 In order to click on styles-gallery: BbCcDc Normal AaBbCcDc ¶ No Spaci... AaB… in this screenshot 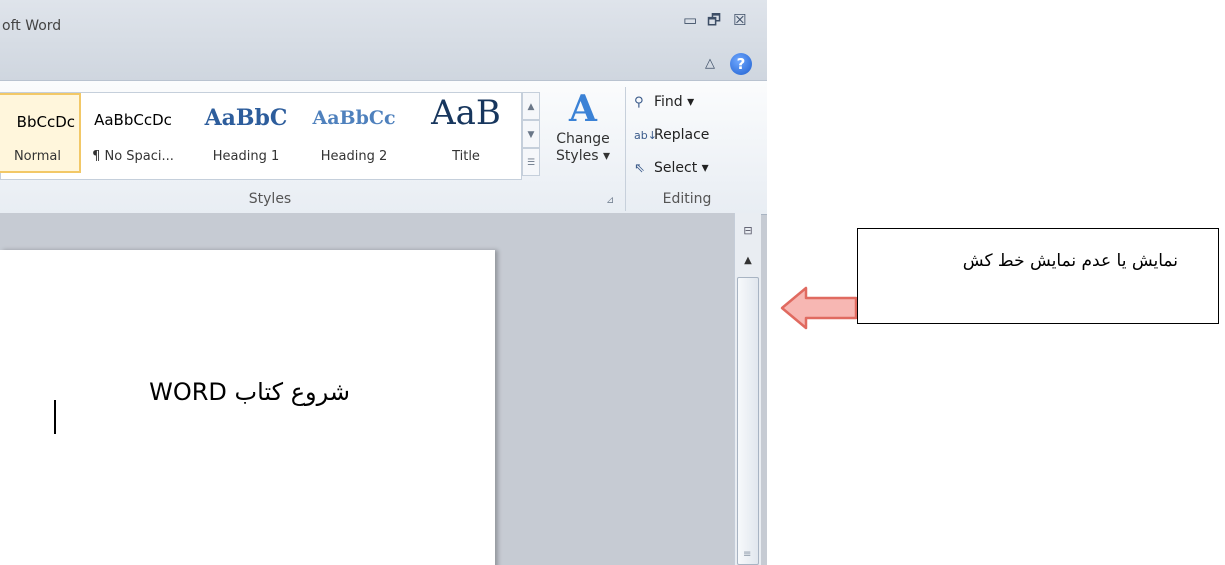, I will do `click(261, 136)`.